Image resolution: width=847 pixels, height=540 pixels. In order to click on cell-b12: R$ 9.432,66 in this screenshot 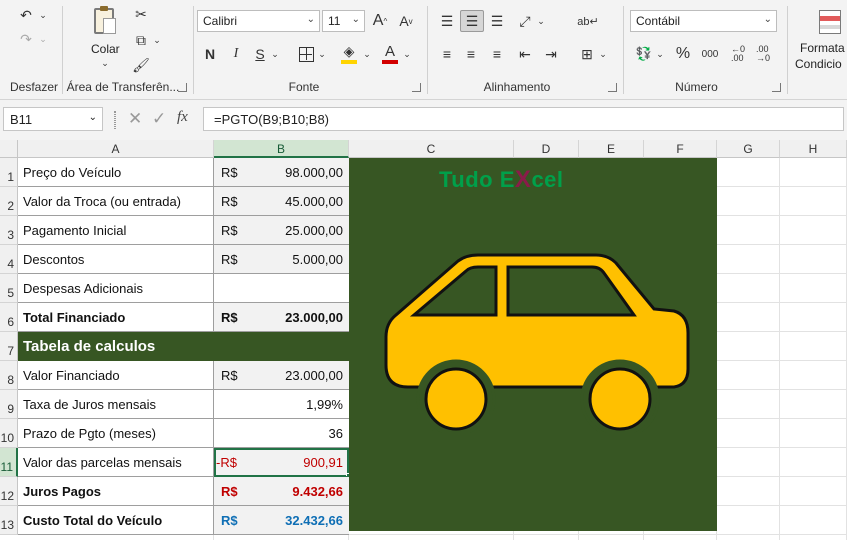, I will do `click(281, 491)`.